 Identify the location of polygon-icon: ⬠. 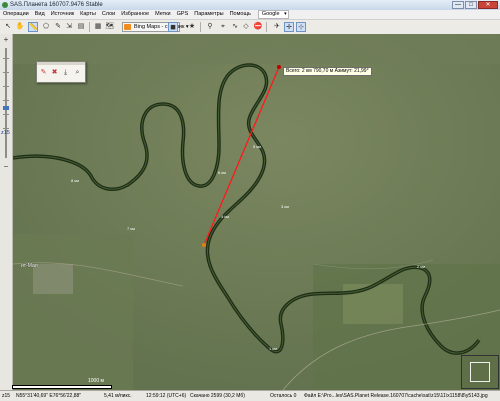
(46, 27).